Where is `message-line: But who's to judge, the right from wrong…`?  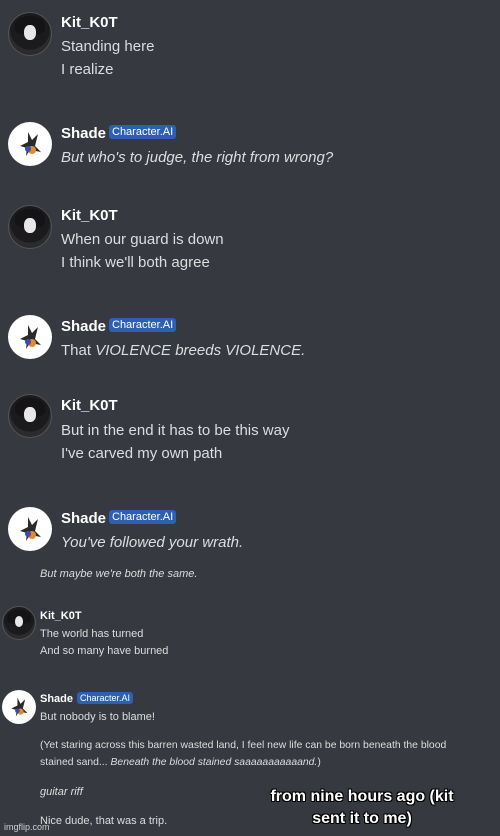
message-line: But who's to judge, the right from wrong… is located at coordinates (197, 157).